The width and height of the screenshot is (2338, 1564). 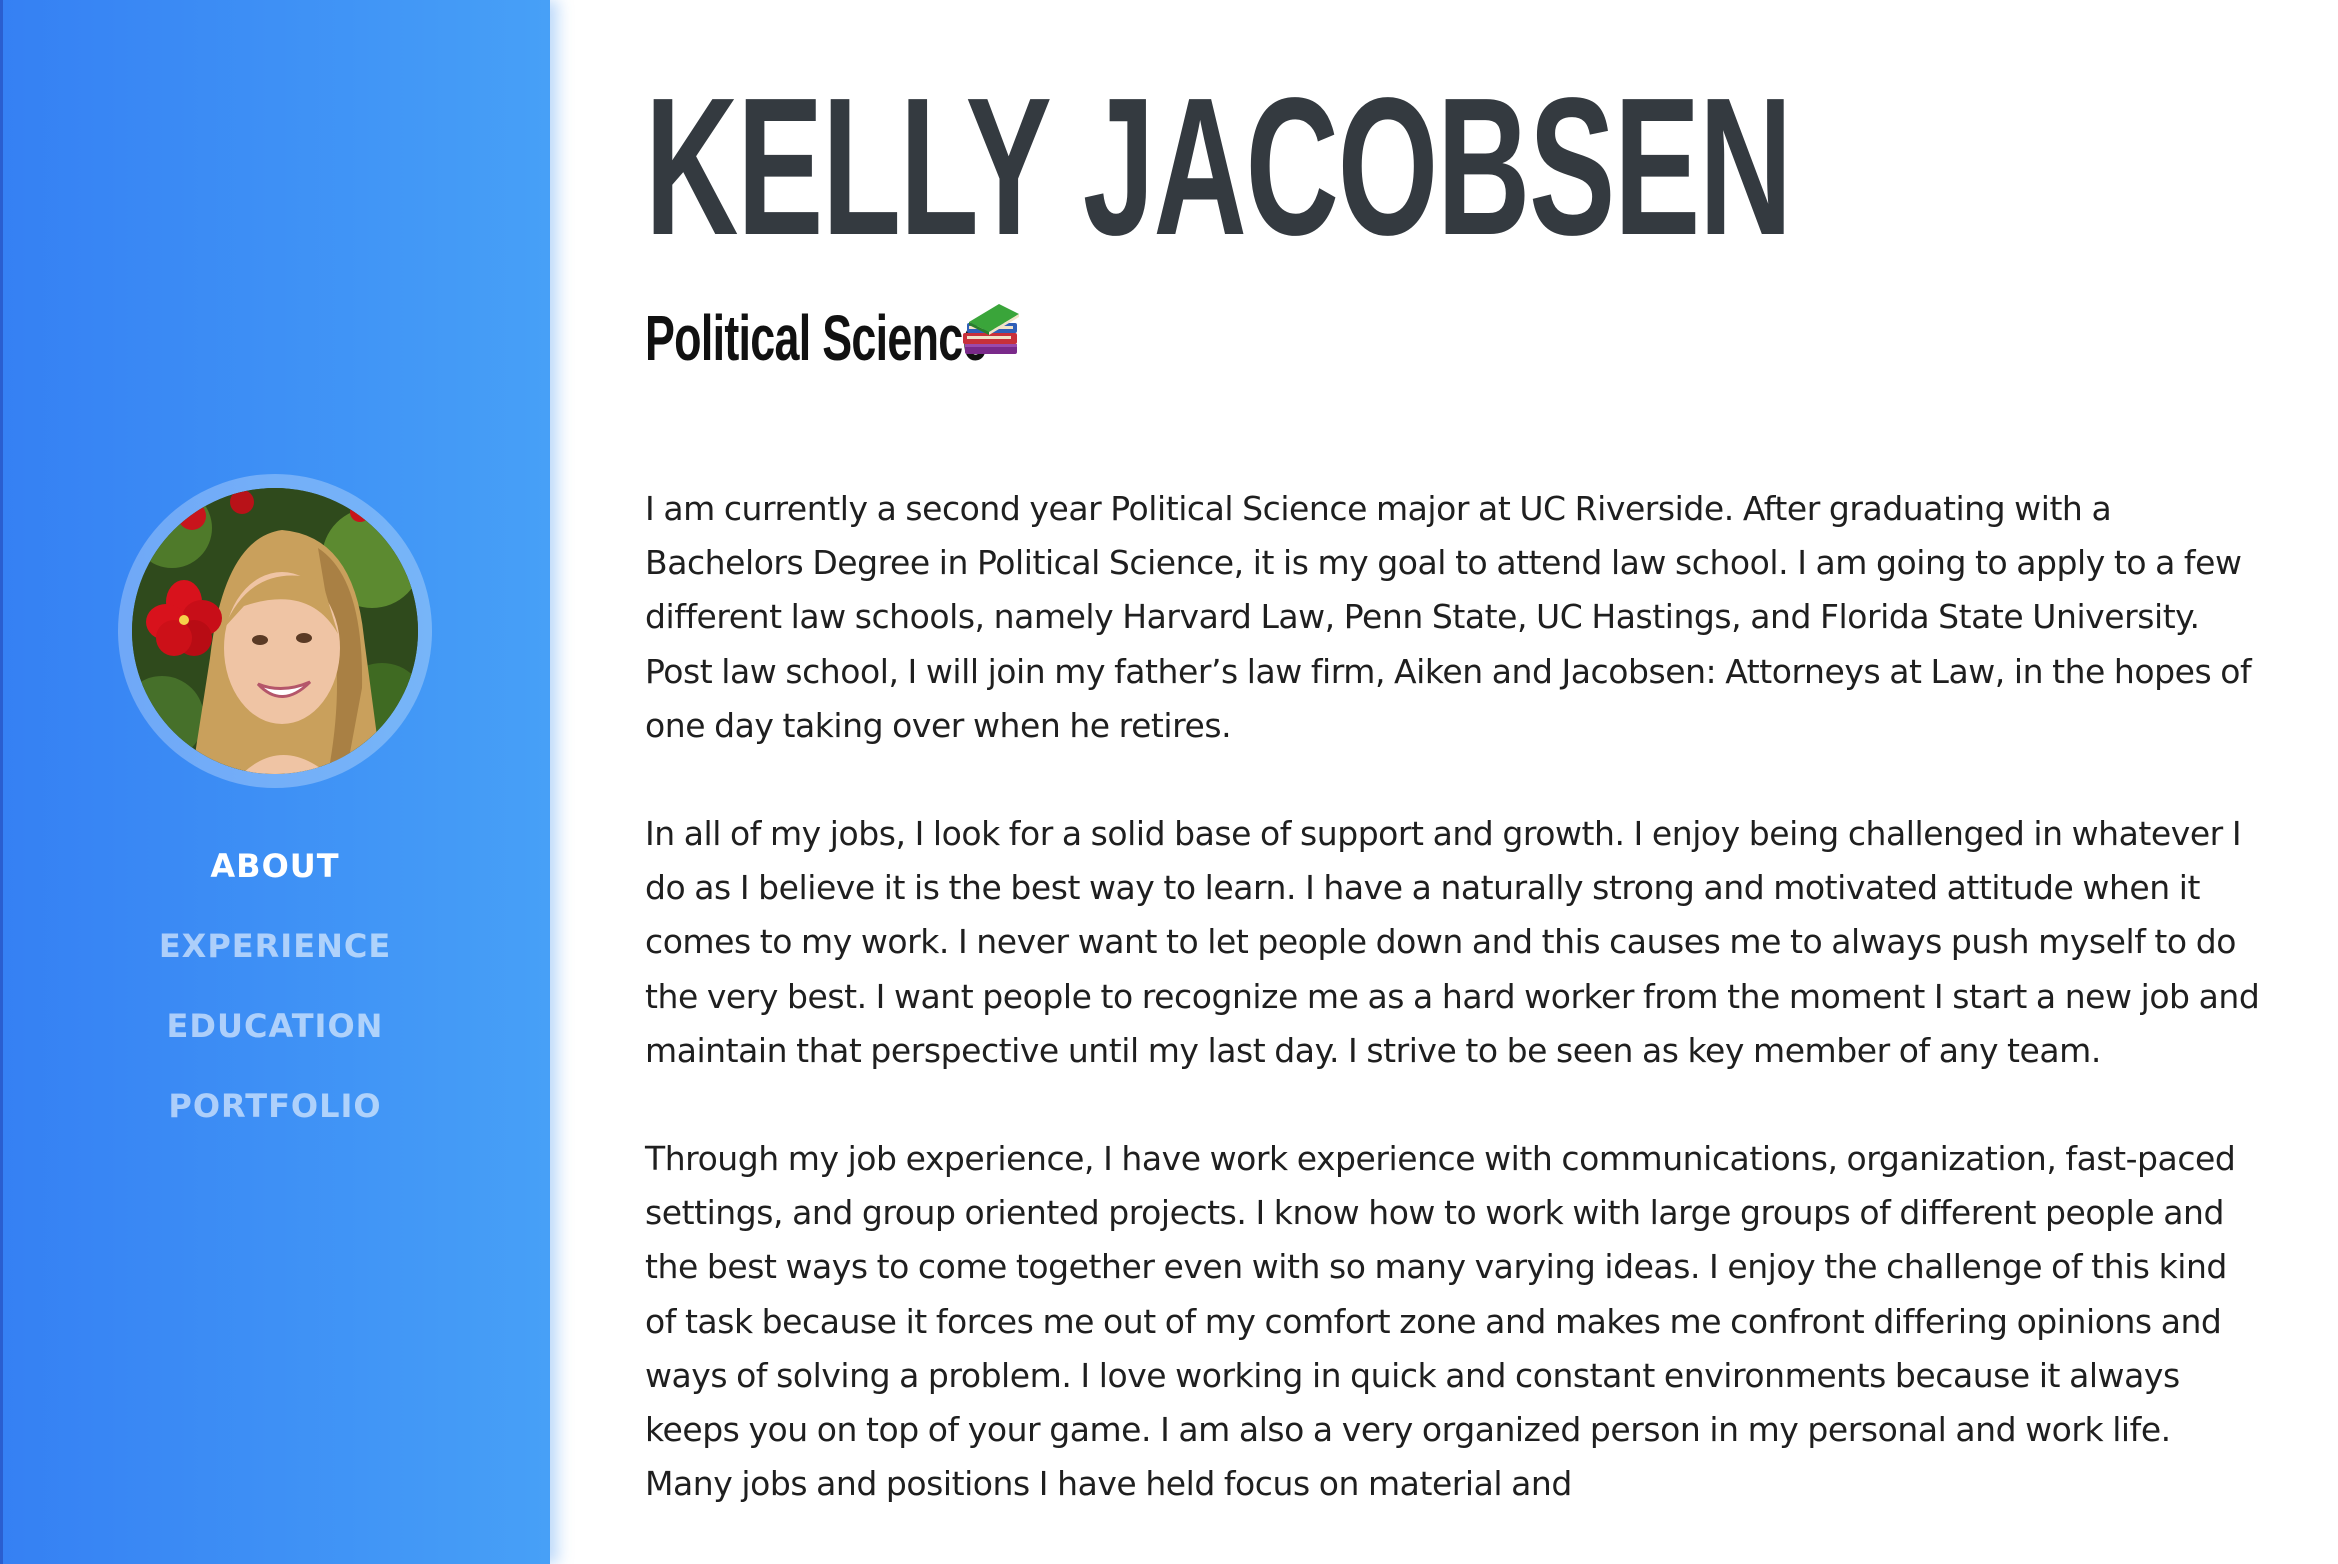 I want to click on sidebar-nav: ABOUT EXPERIENCE EDUCATION PORTFOLIO, so click(x=275, y=998).